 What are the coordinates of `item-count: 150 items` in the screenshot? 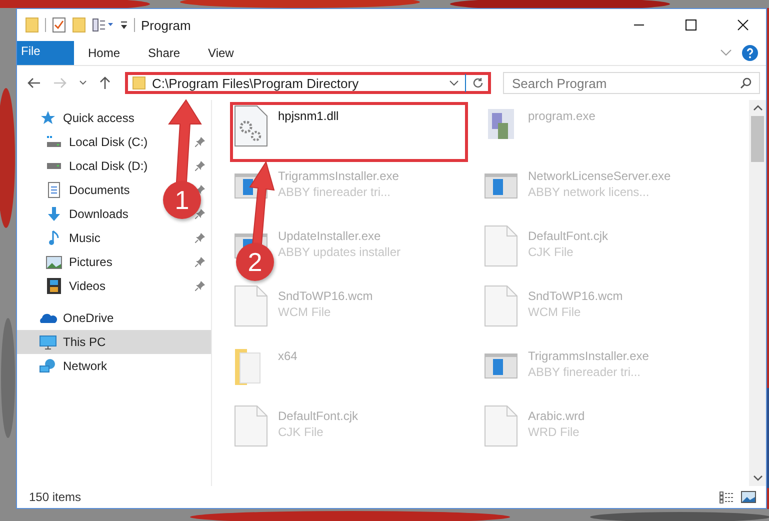 It's located at (55, 497).